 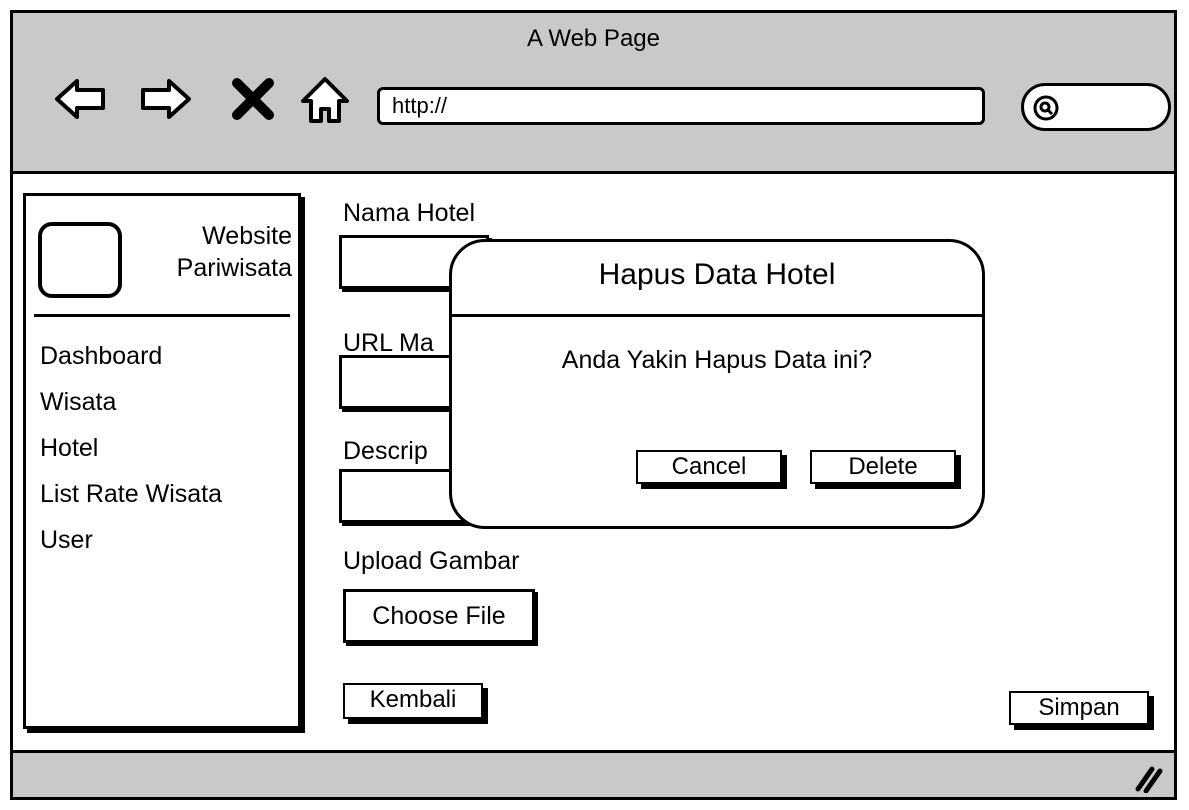 What do you see at coordinates (69, 448) in the screenshot?
I see `sidebar-item-hotel: Hotel` at bounding box center [69, 448].